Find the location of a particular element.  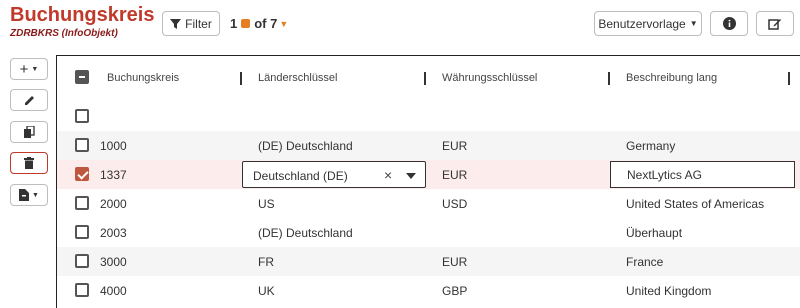

filter-icon is located at coordinates (176, 23).